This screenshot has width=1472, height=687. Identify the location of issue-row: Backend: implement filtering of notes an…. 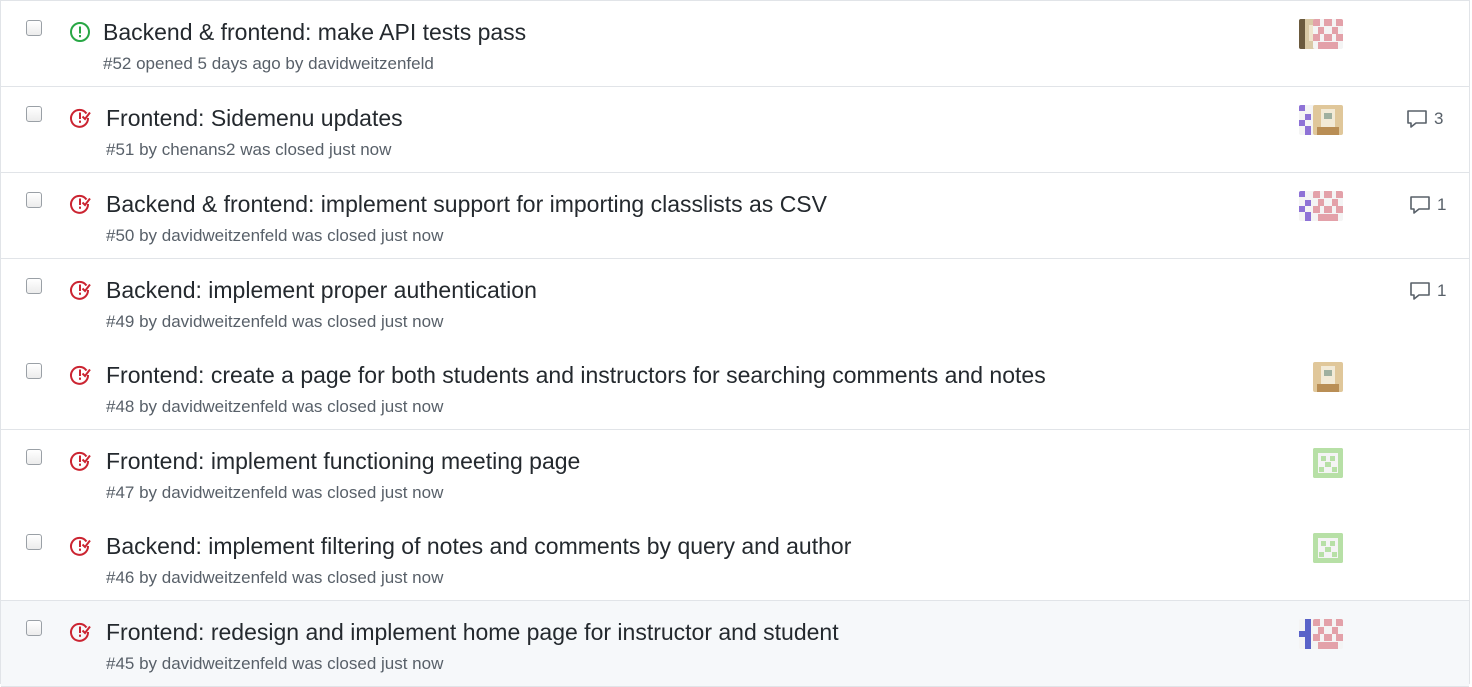
(735, 558).